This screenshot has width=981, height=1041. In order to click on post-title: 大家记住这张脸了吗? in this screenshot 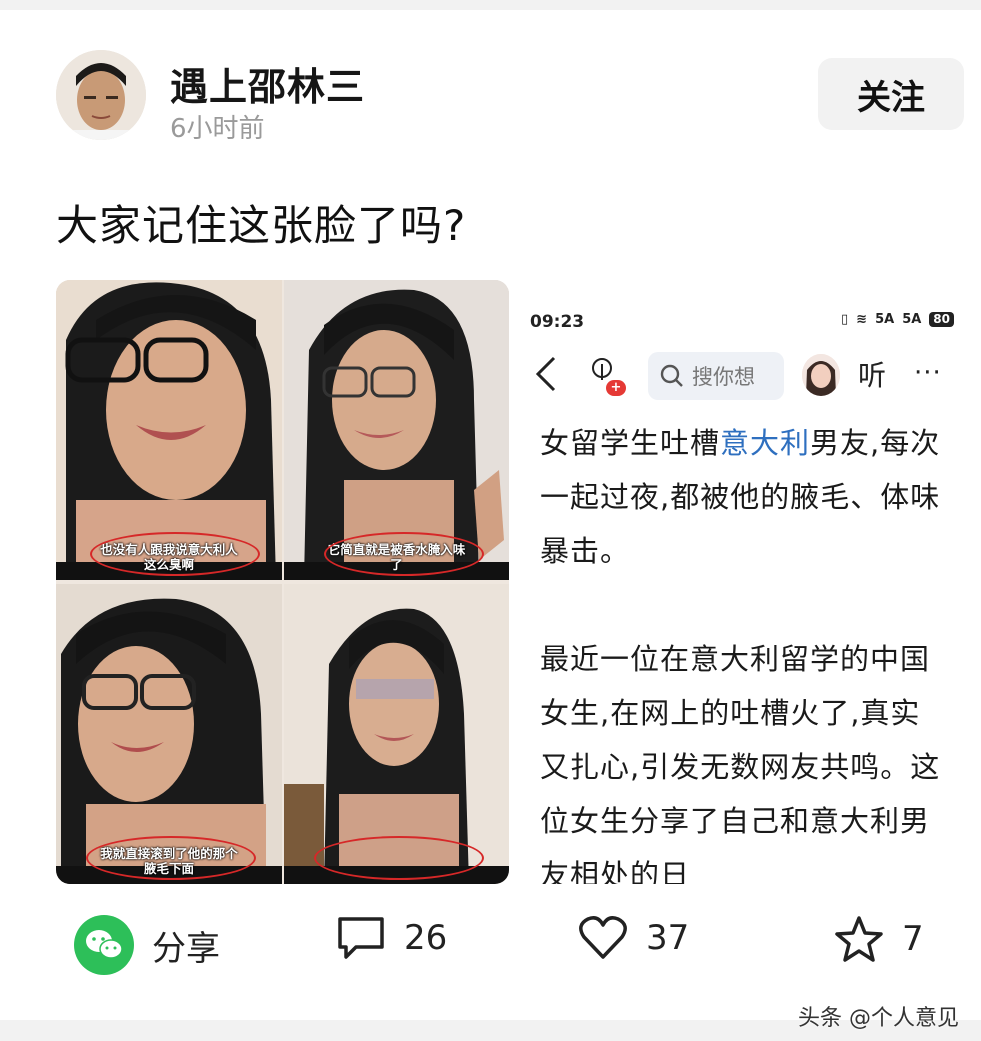, I will do `click(261, 225)`.